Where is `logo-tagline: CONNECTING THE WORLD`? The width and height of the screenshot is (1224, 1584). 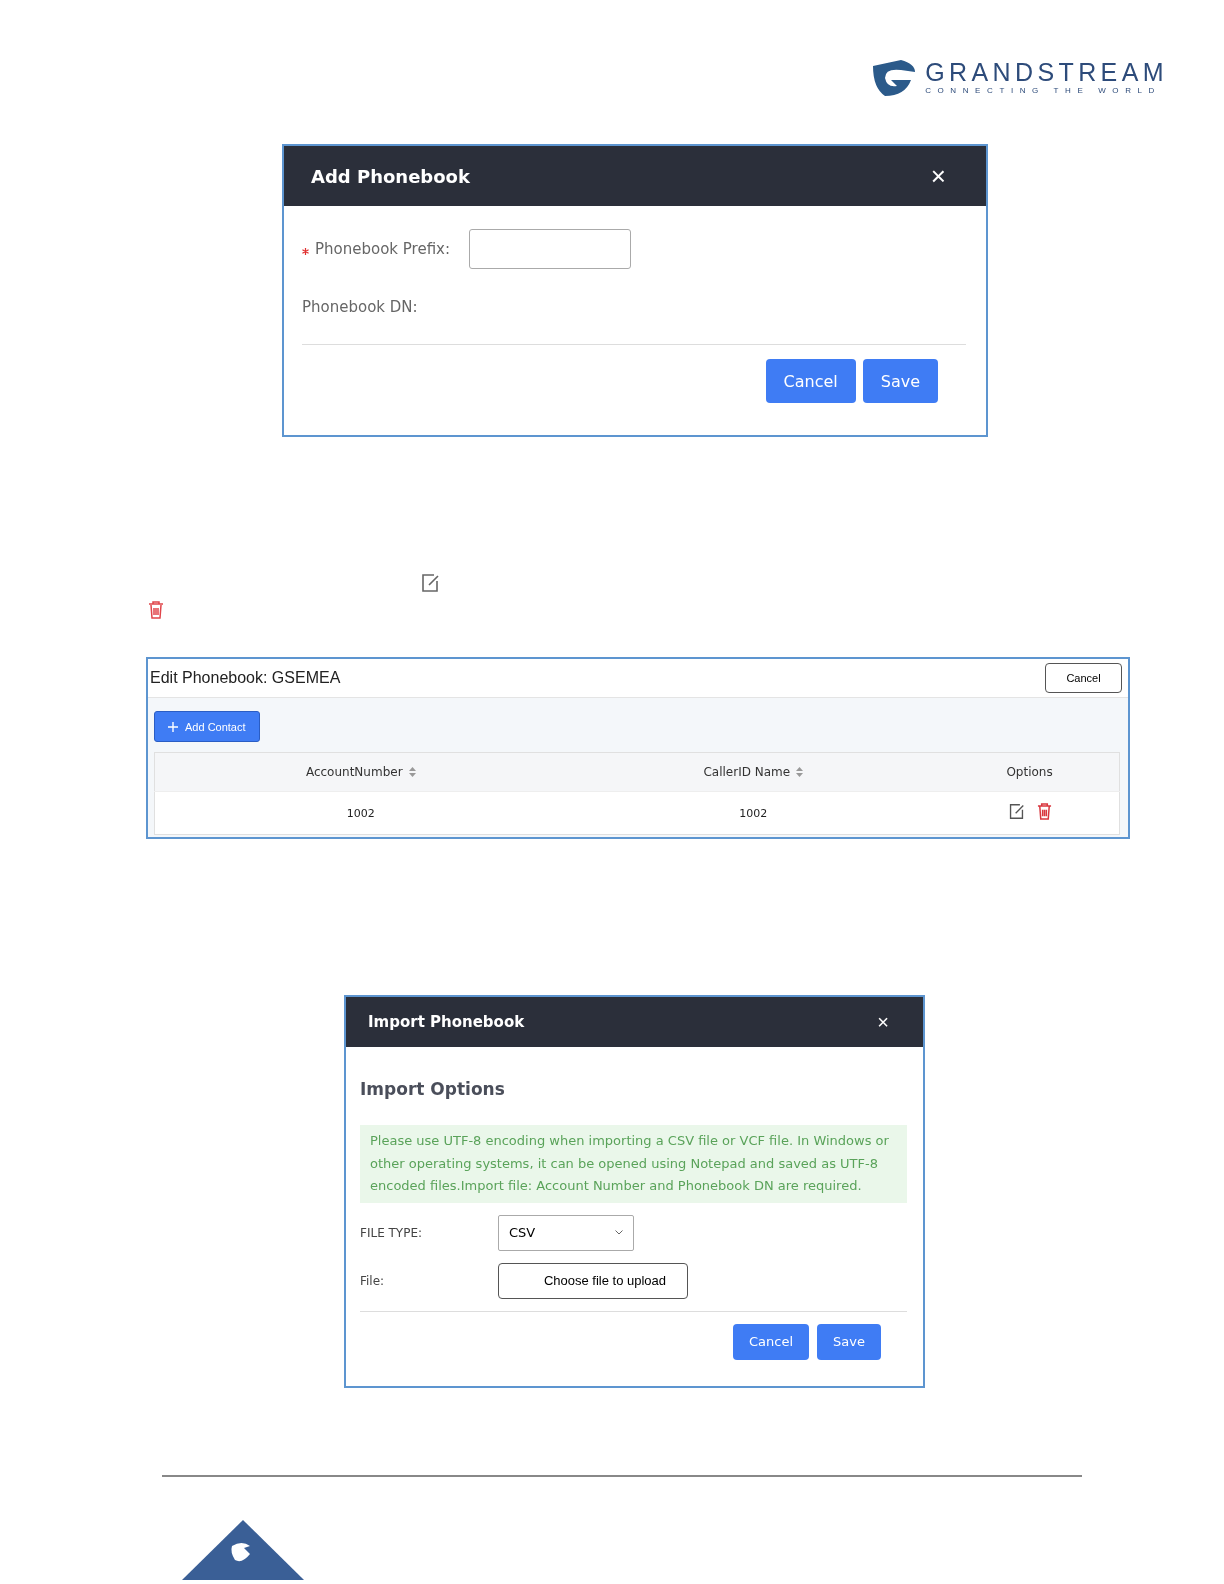
logo-tagline: CONNECTING THE WORLD is located at coordinates (1043, 91).